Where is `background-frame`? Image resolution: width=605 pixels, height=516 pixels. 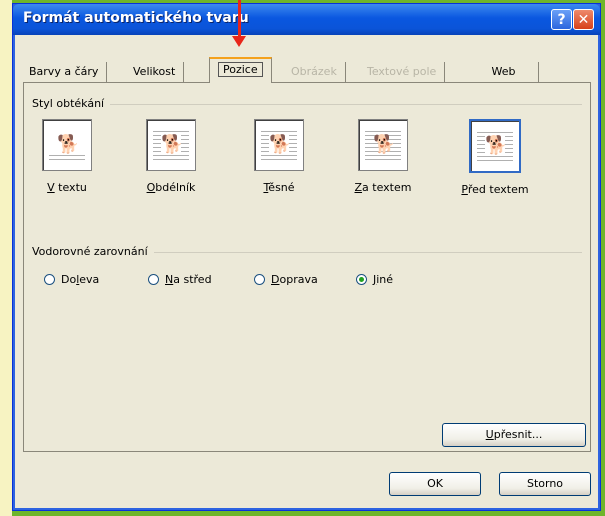 background-frame is located at coordinates (6, 258).